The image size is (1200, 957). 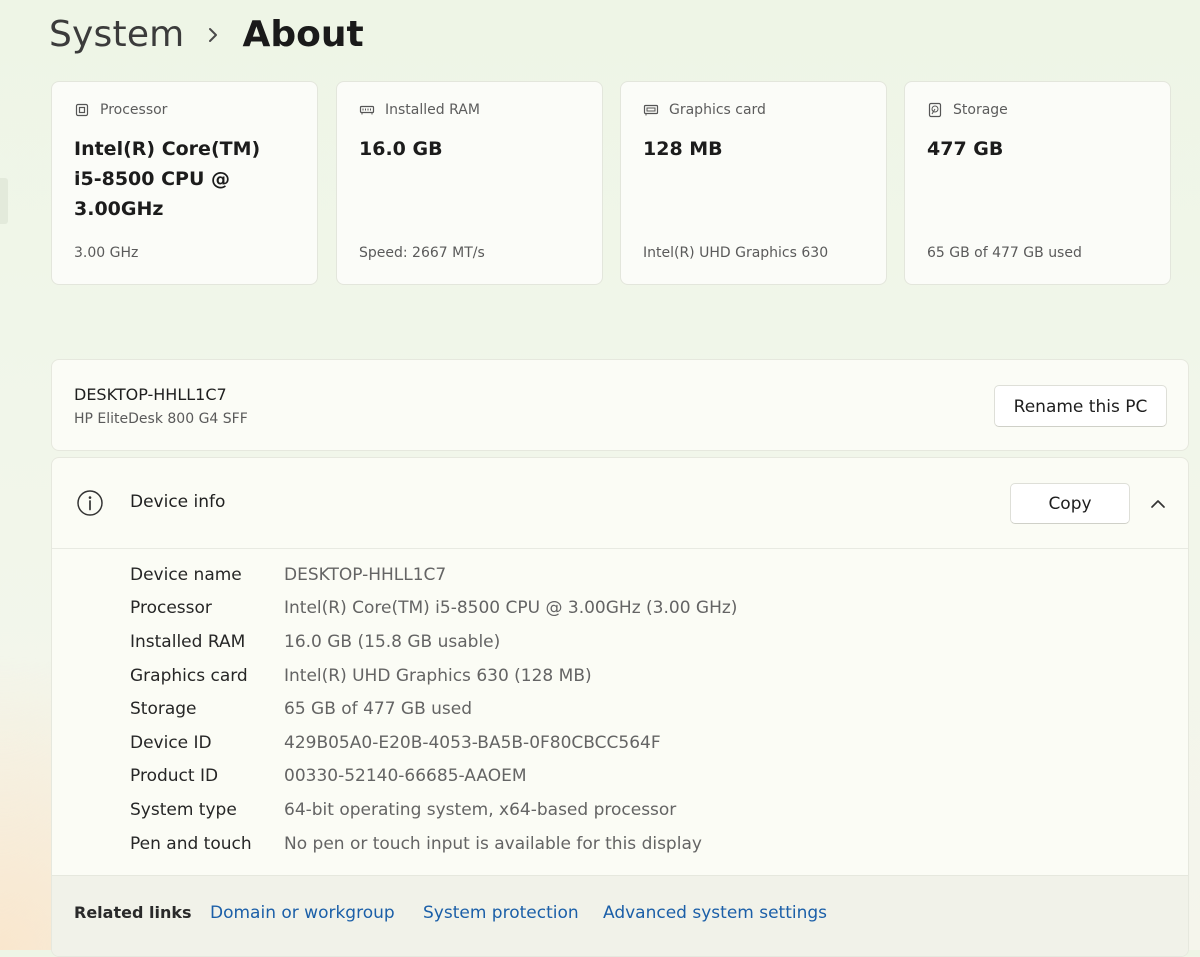 I want to click on chevron-up-icon, so click(x=1158, y=504).